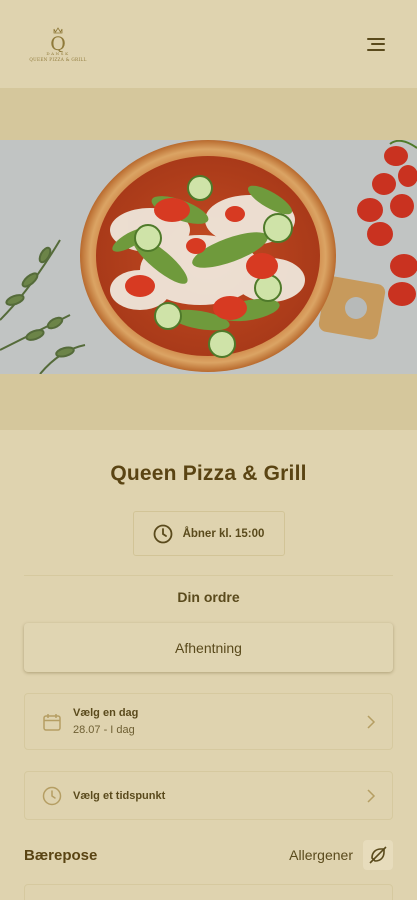 This screenshot has height=900, width=417. Describe the element at coordinates (61, 855) in the screenshot. I see `bag-label: Bærepose` at that location.